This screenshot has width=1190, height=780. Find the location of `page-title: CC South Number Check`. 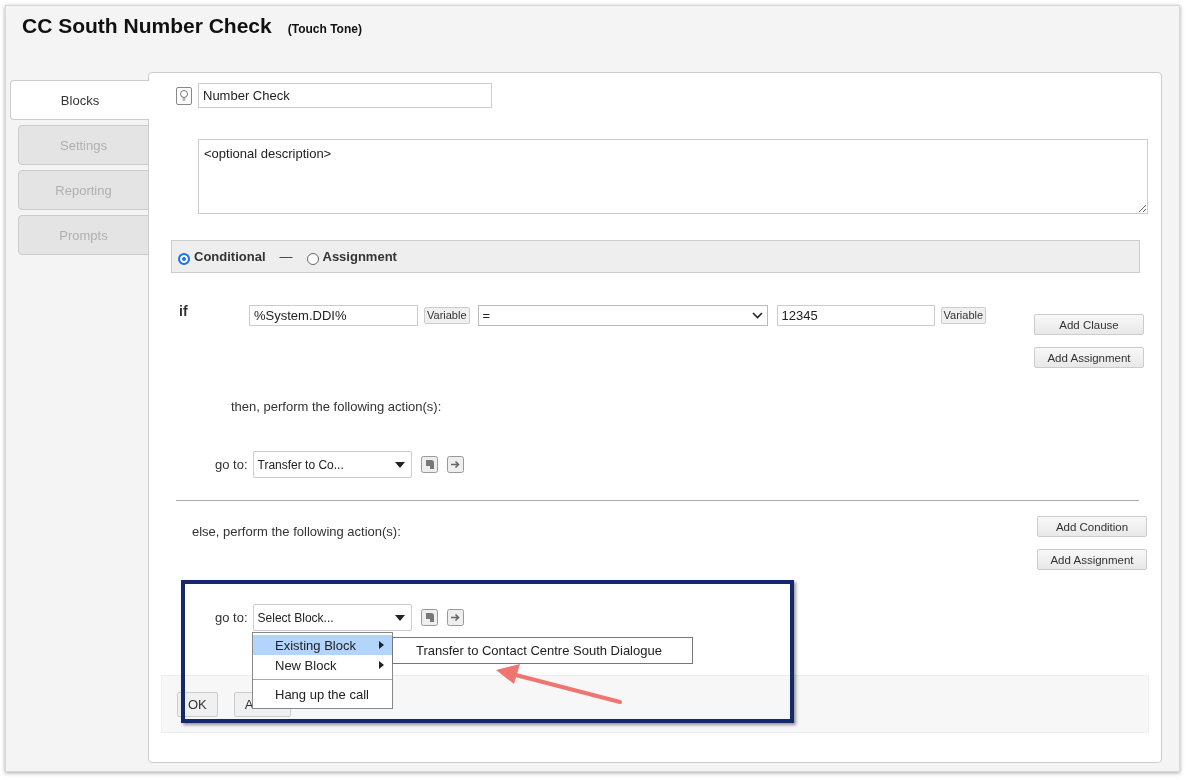

page-title: CC South Number Check is located at coordinates (147, 26).